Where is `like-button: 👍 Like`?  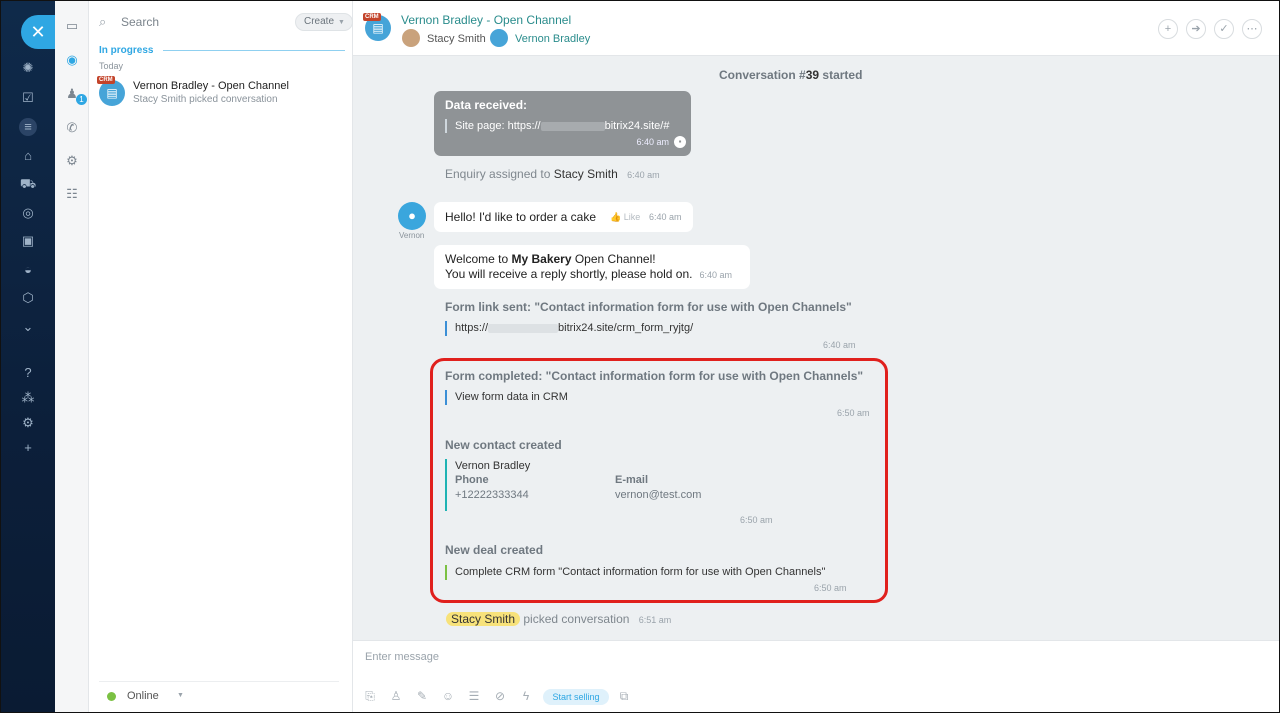
like-button: 👍 Like is located at coordinates (625, 217).